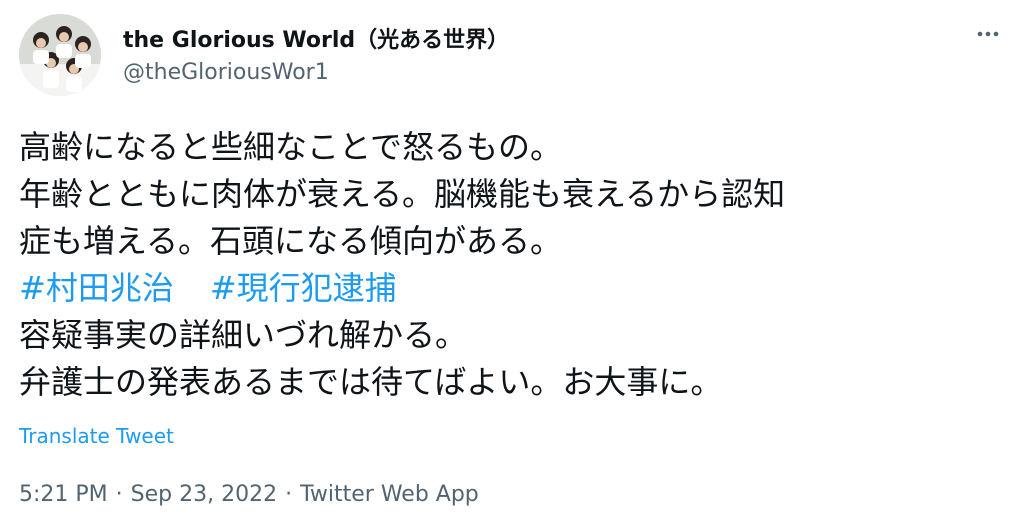 The width and height of the screenshot is (1024, 529). What do you see at coordinates (291, 241) in the screenshot?
I see `tweet-line: 症も増える。石頭になる傾向がある。` at bounding box center [291, 241].